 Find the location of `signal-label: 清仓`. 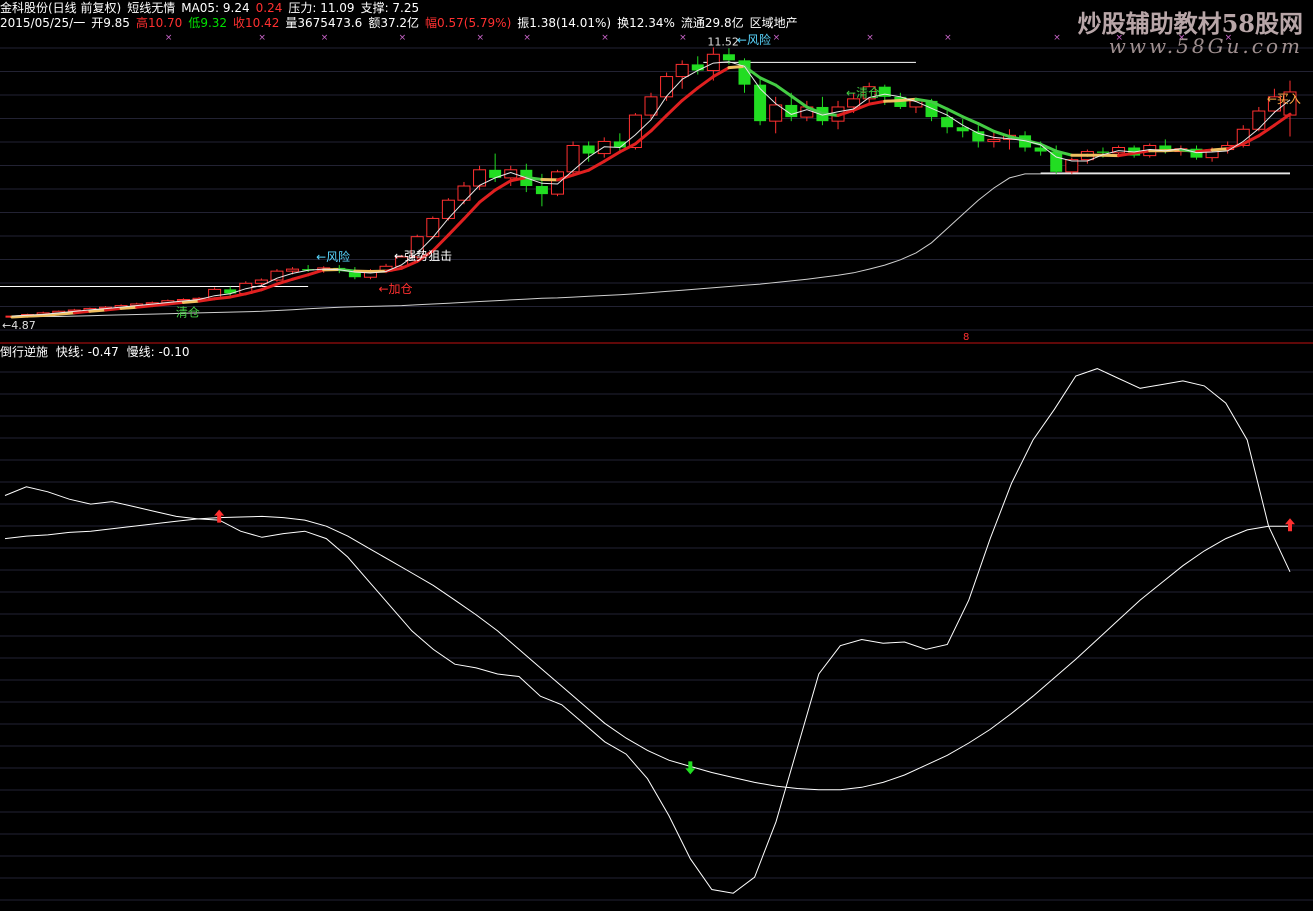

signal-label: 清仓 is located at coordinates (188, 312).